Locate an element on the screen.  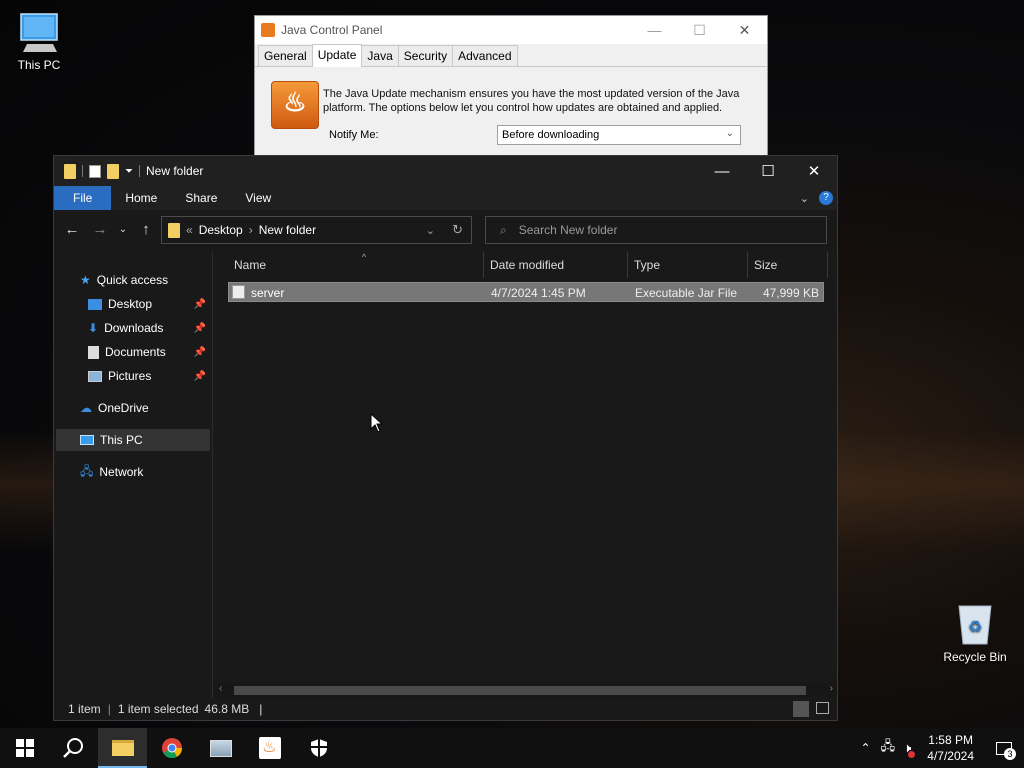
column-header-date-modified: Date modified is located at coordinates (556, 265).